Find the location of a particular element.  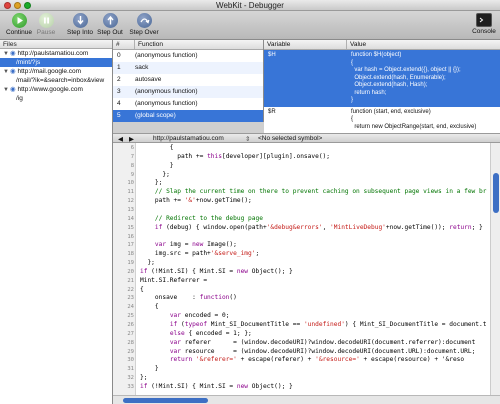

continue-button: Continue is located at coordinates (19, 24).